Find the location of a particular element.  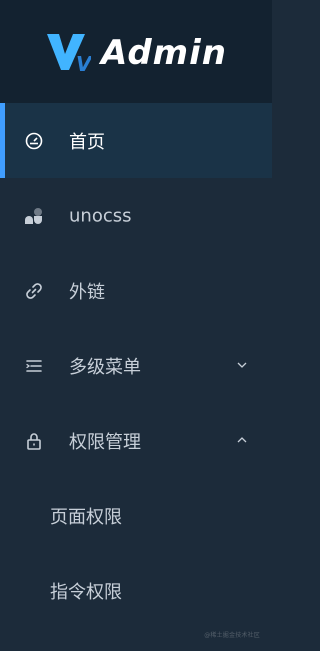

menu-item-unocss: unocss is located at coordinates (136, 215).